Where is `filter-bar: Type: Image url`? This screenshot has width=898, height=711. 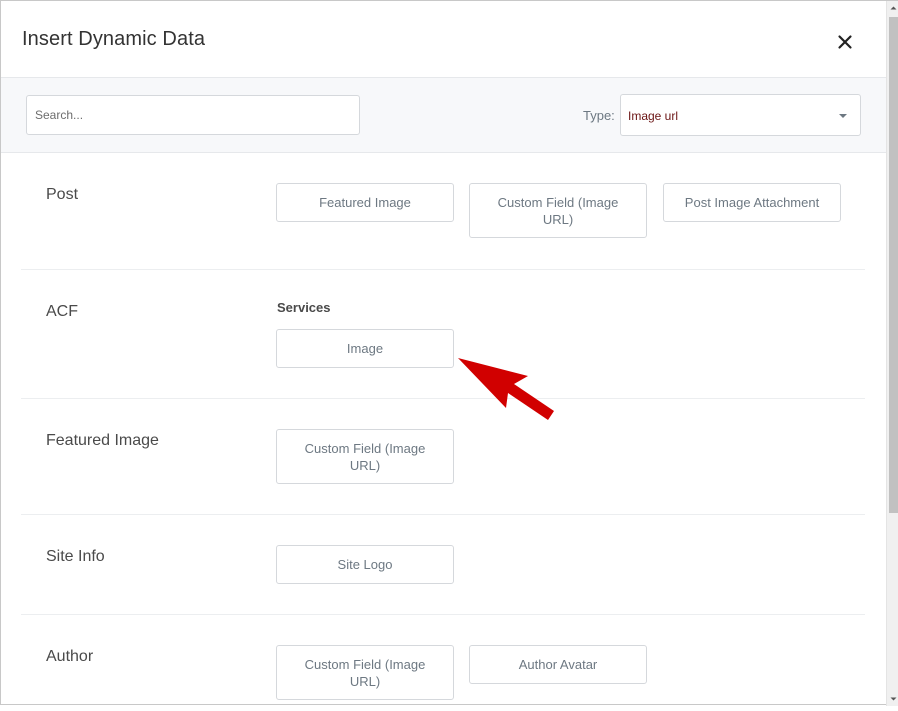
filter-bar: Type: Image url is located at coordinates (443, 115).